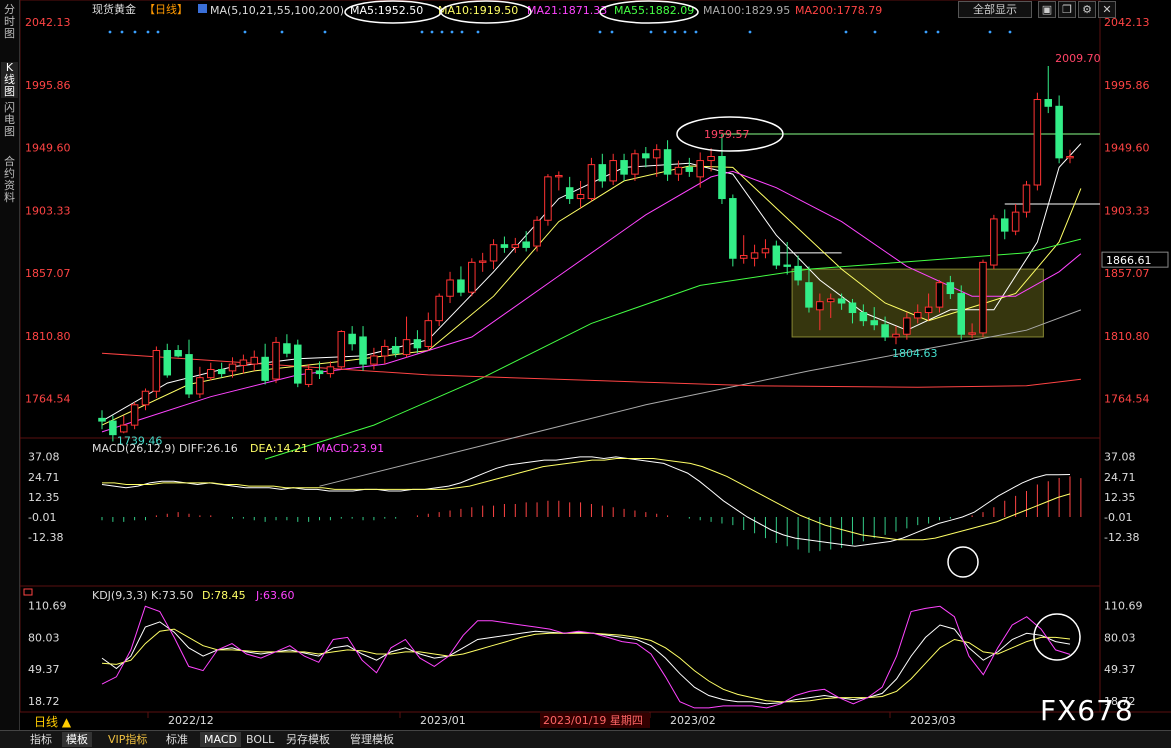 This screenshot has height=748, width=1171. Describe the element at coordinates (77, 739) in the screenshot. I see `toolbar-template: 模板` at that location.